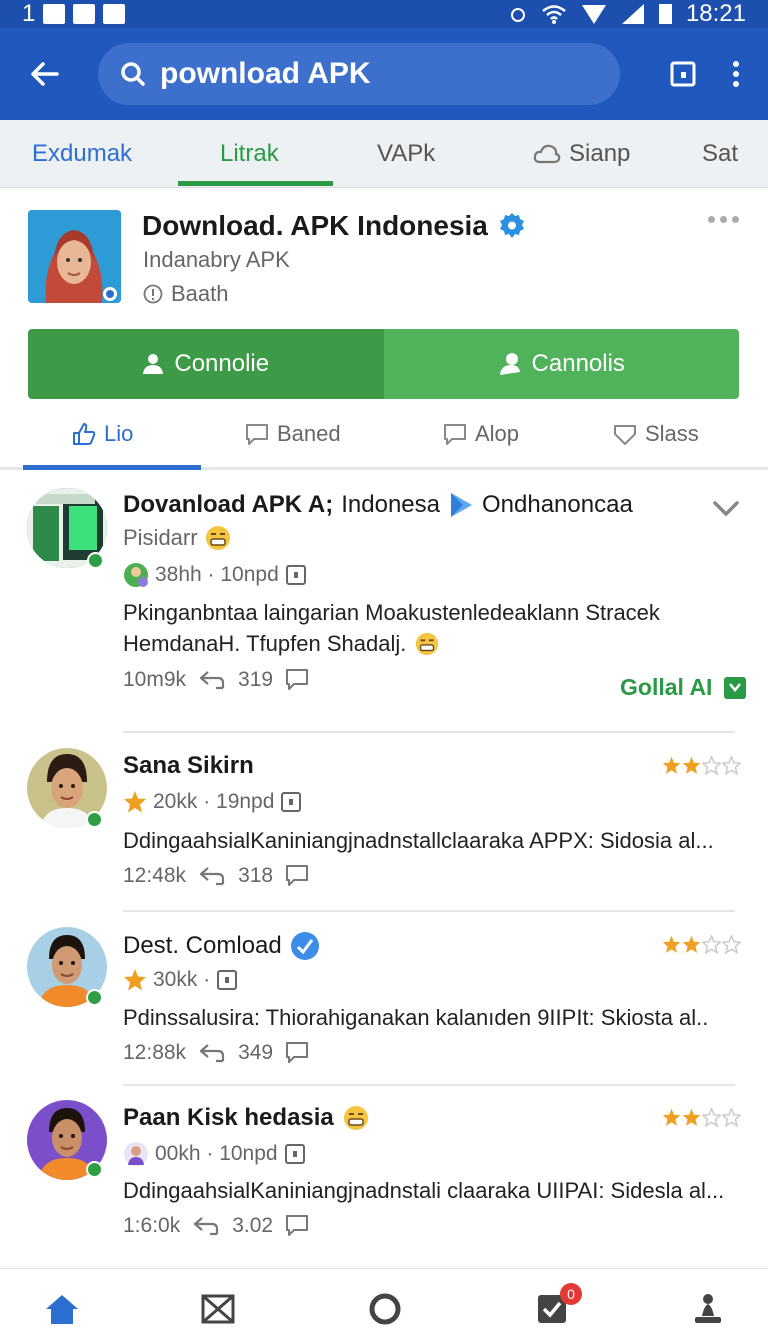 This screenshot has height=1344, width=768. What do you see at coordinates (256, 875) in the screenshot?
I see `post-repost-count: 318` at bounding box center [256, 875].